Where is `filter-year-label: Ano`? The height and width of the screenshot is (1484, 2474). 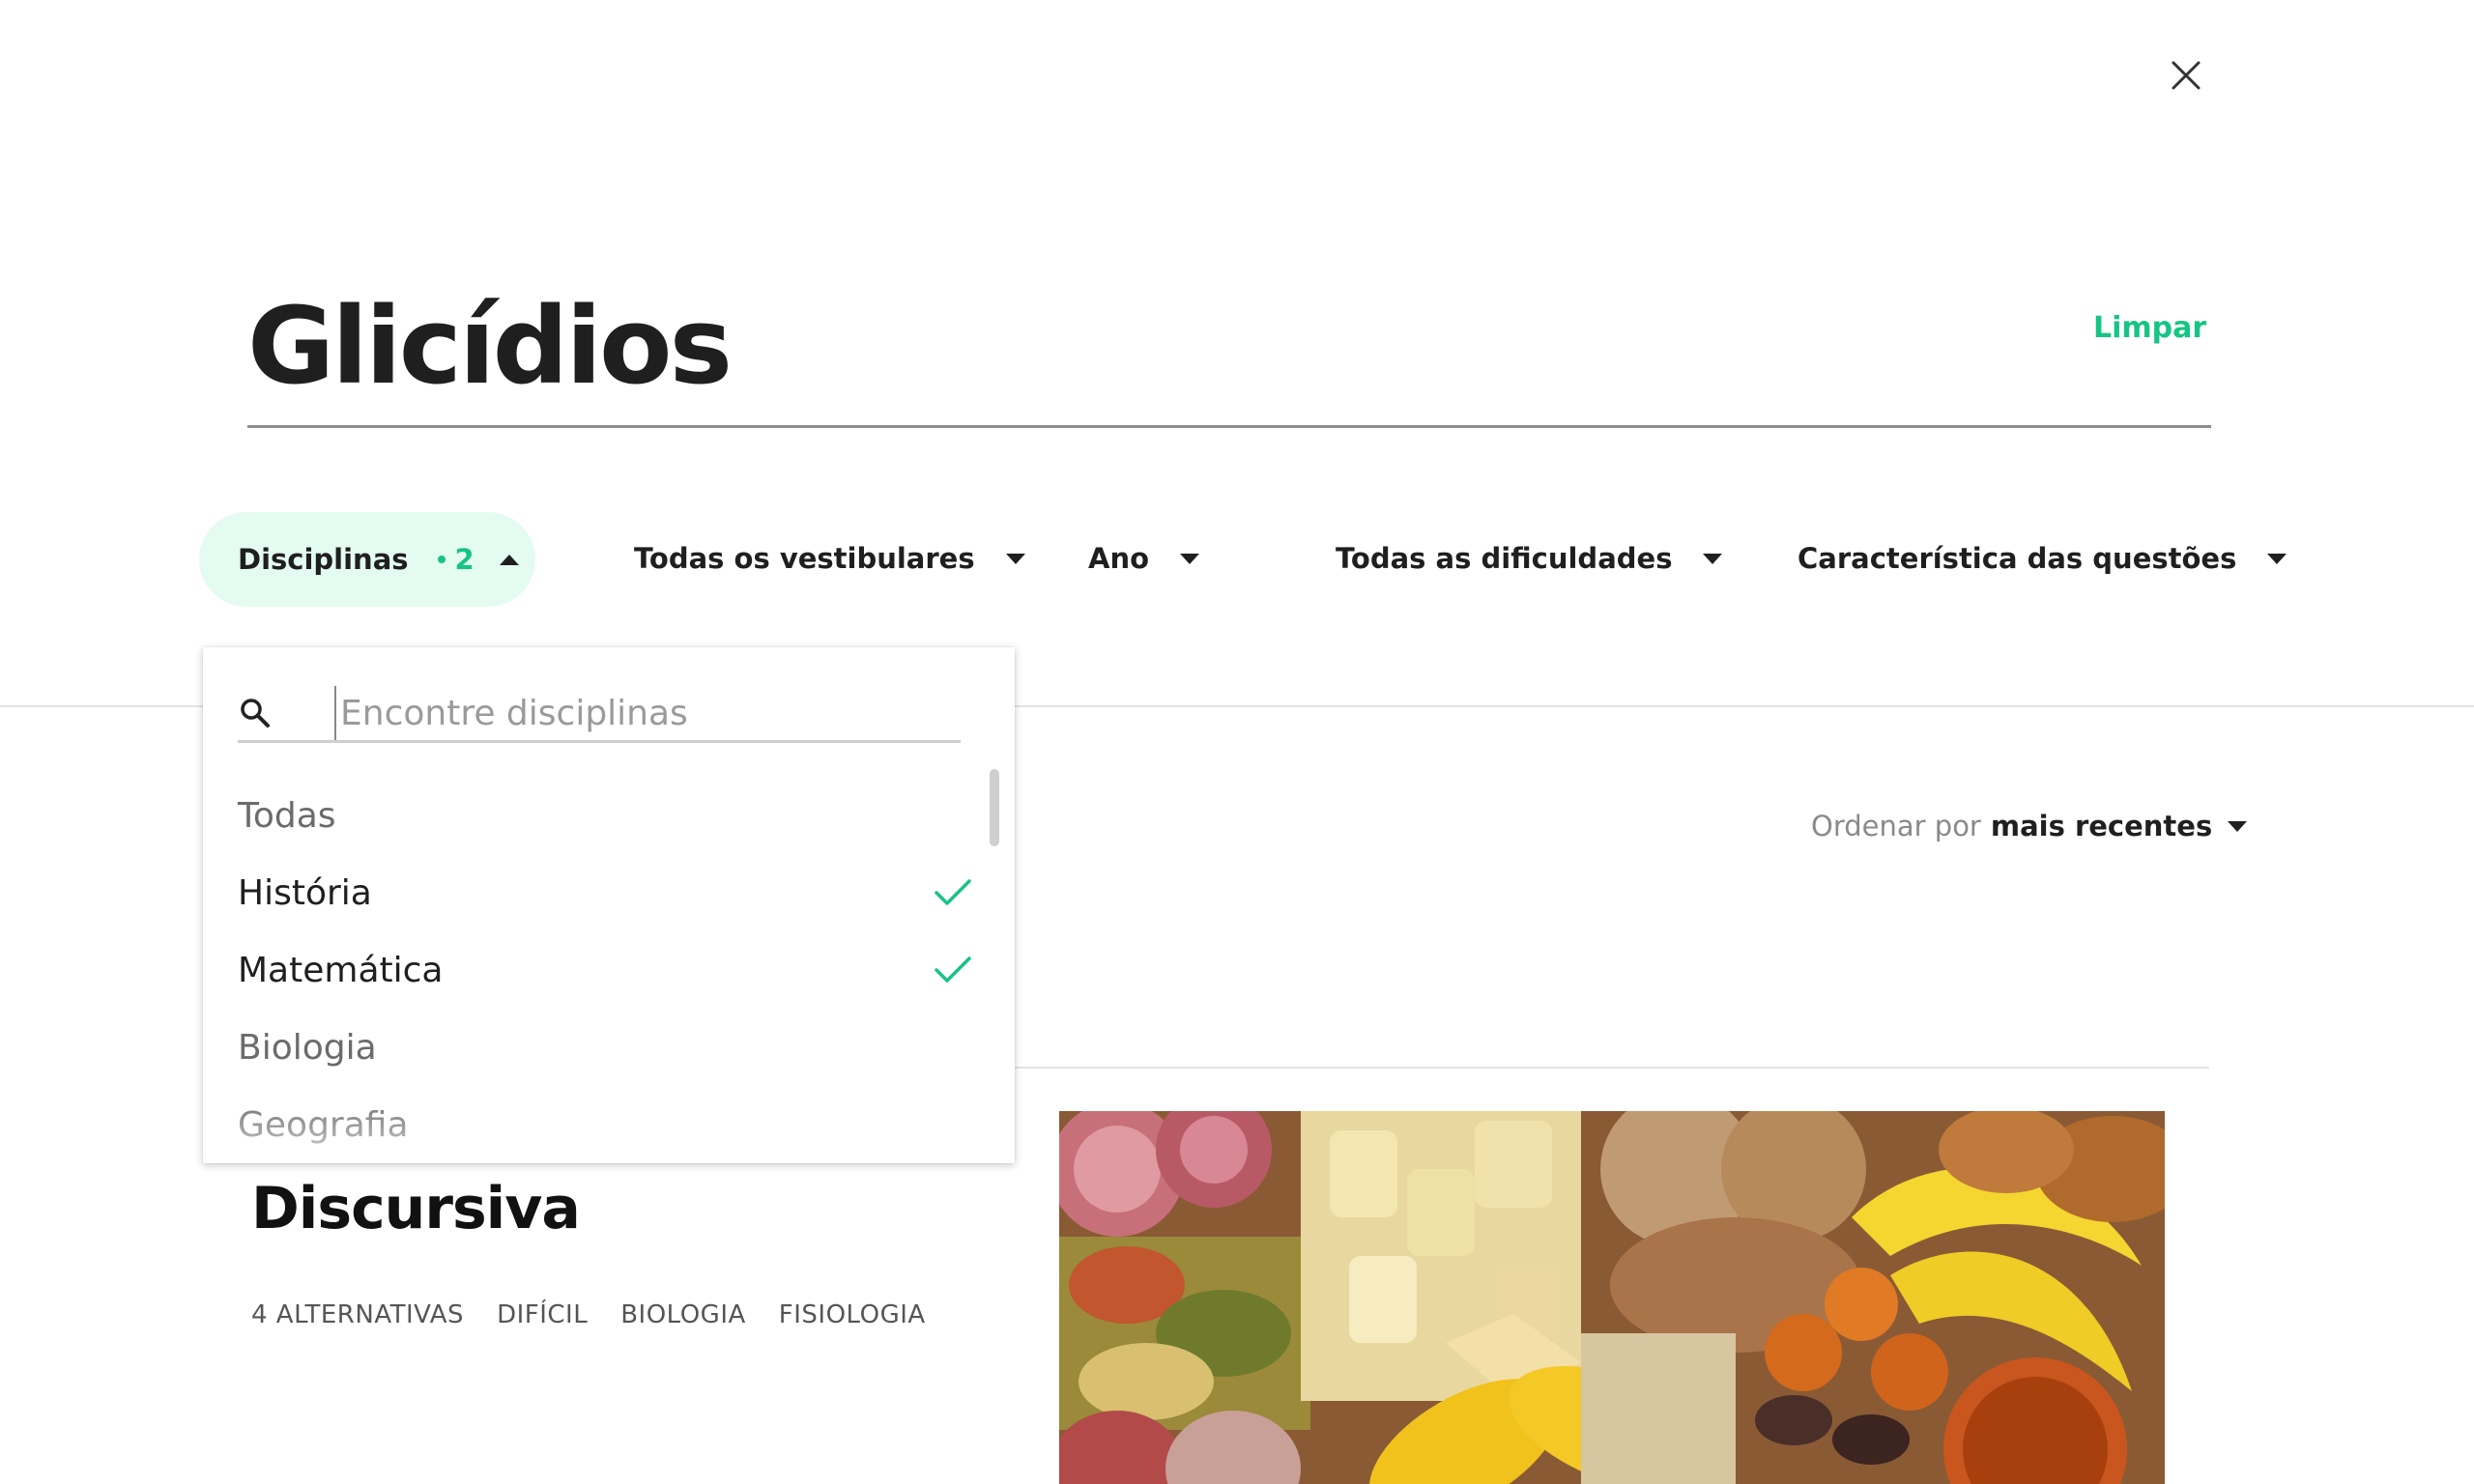 filter-year-label: Ano is located at coordinates (1119, 558).